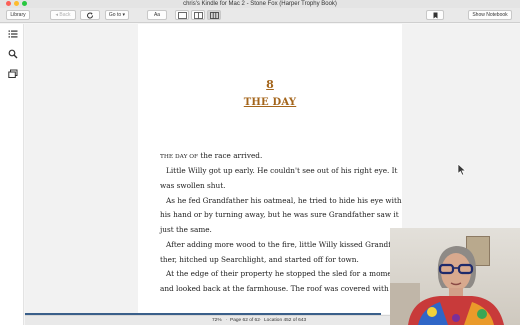 This screenshot has width=520, height=325. I want to click on page-indicator: Page 62 of 62, so click(245, 320).